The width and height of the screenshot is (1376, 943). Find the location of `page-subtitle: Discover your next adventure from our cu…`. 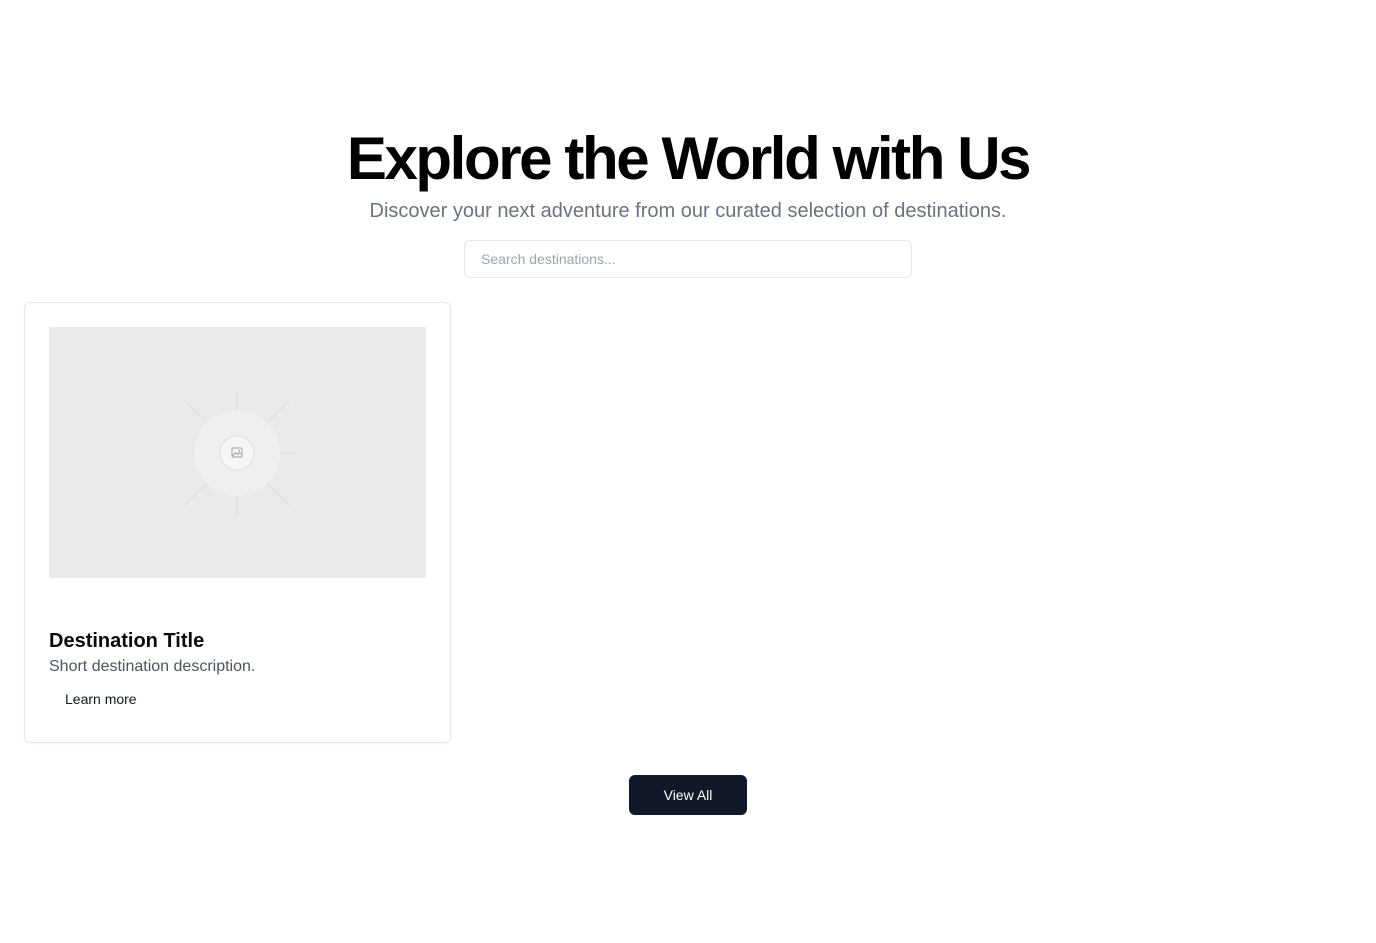

page-subtitle: Discover your next adventure from our cu… is located at coordinates (688, 211).